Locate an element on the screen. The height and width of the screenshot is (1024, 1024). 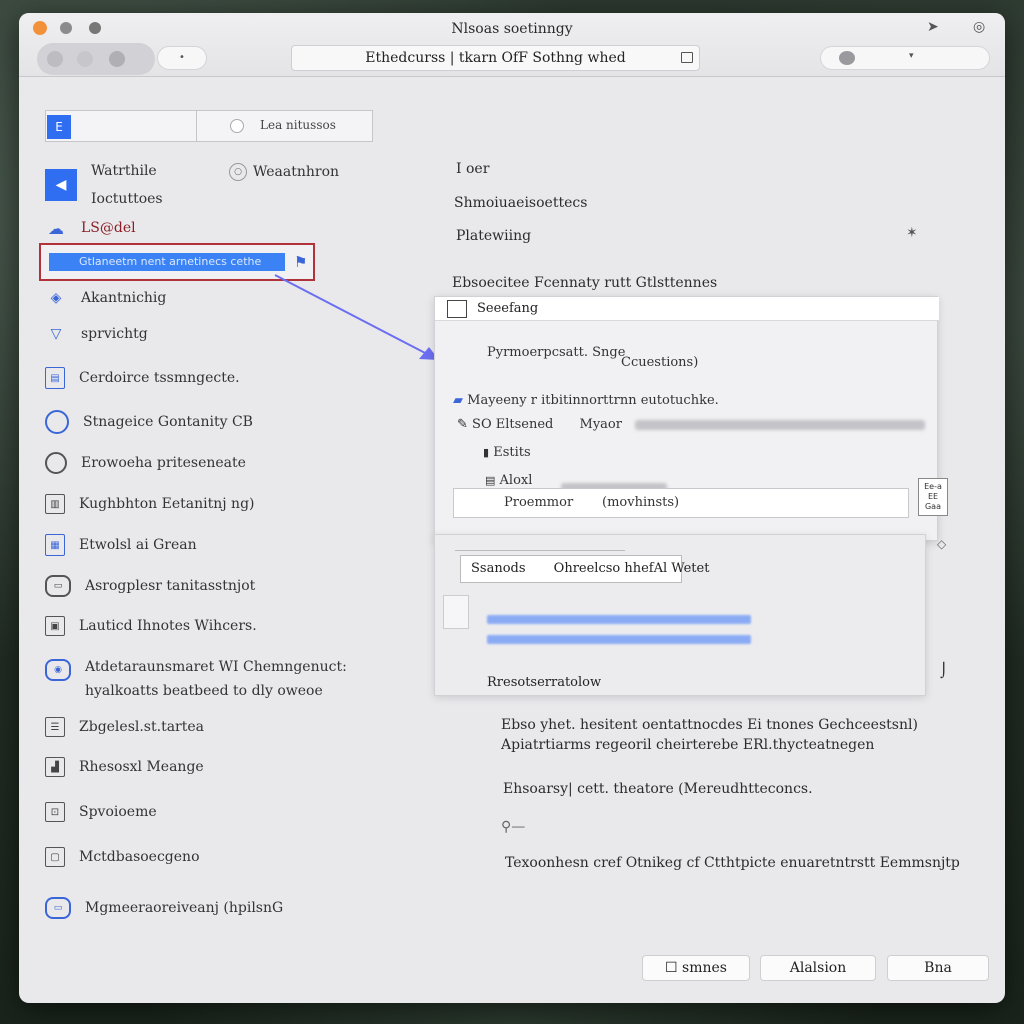
footer-button-2: Alalsion is located at coordinates (818, 968).